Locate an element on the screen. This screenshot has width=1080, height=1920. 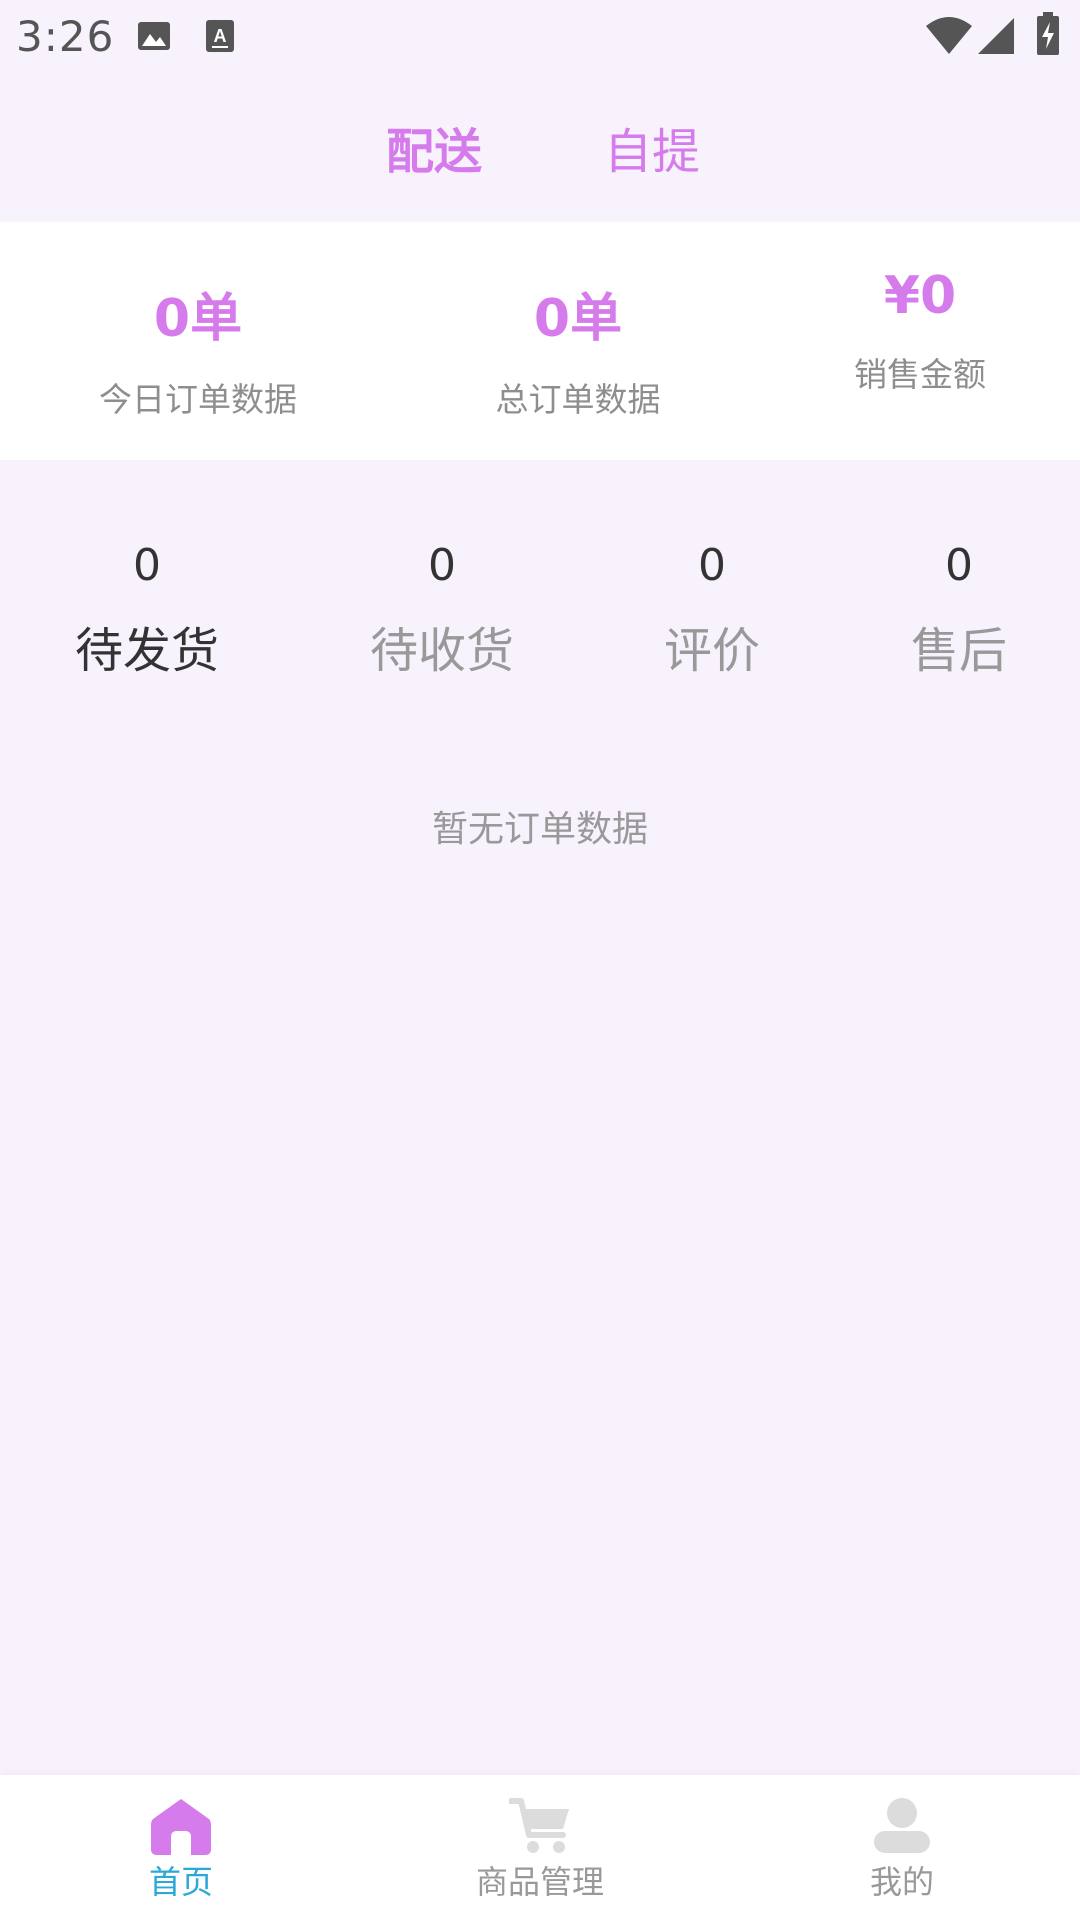
svg-text: A is located at coordinates (220, 36).